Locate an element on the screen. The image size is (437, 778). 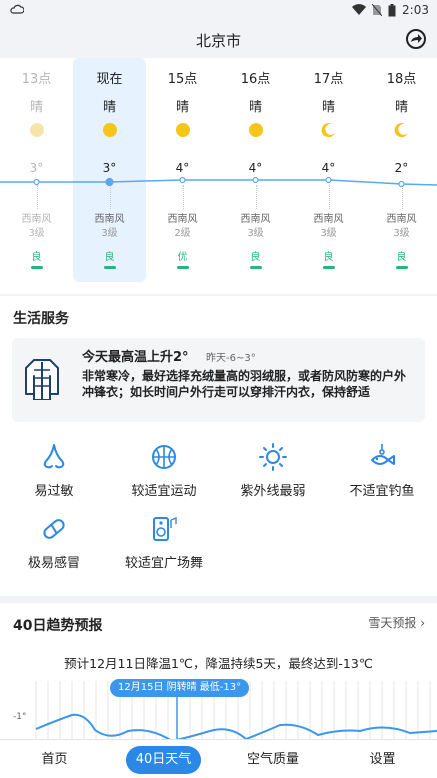
status-time: 2:03 is located at coordinates (415, 10).